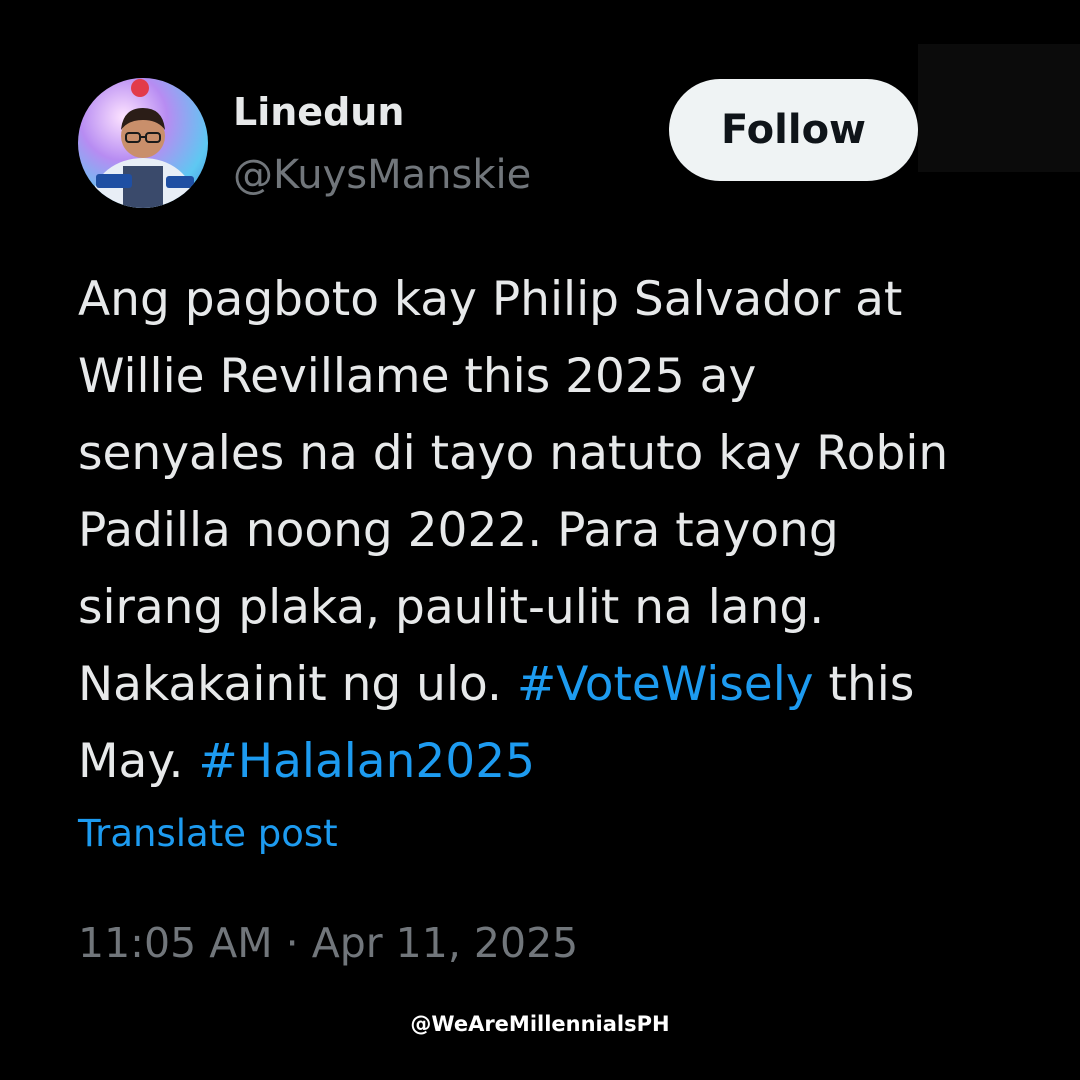 This screenshot has height=1080, width=1080. I want to click on tweet-text-segment: sirang plaka, paulit-ulit na lang., so click(451, 607).